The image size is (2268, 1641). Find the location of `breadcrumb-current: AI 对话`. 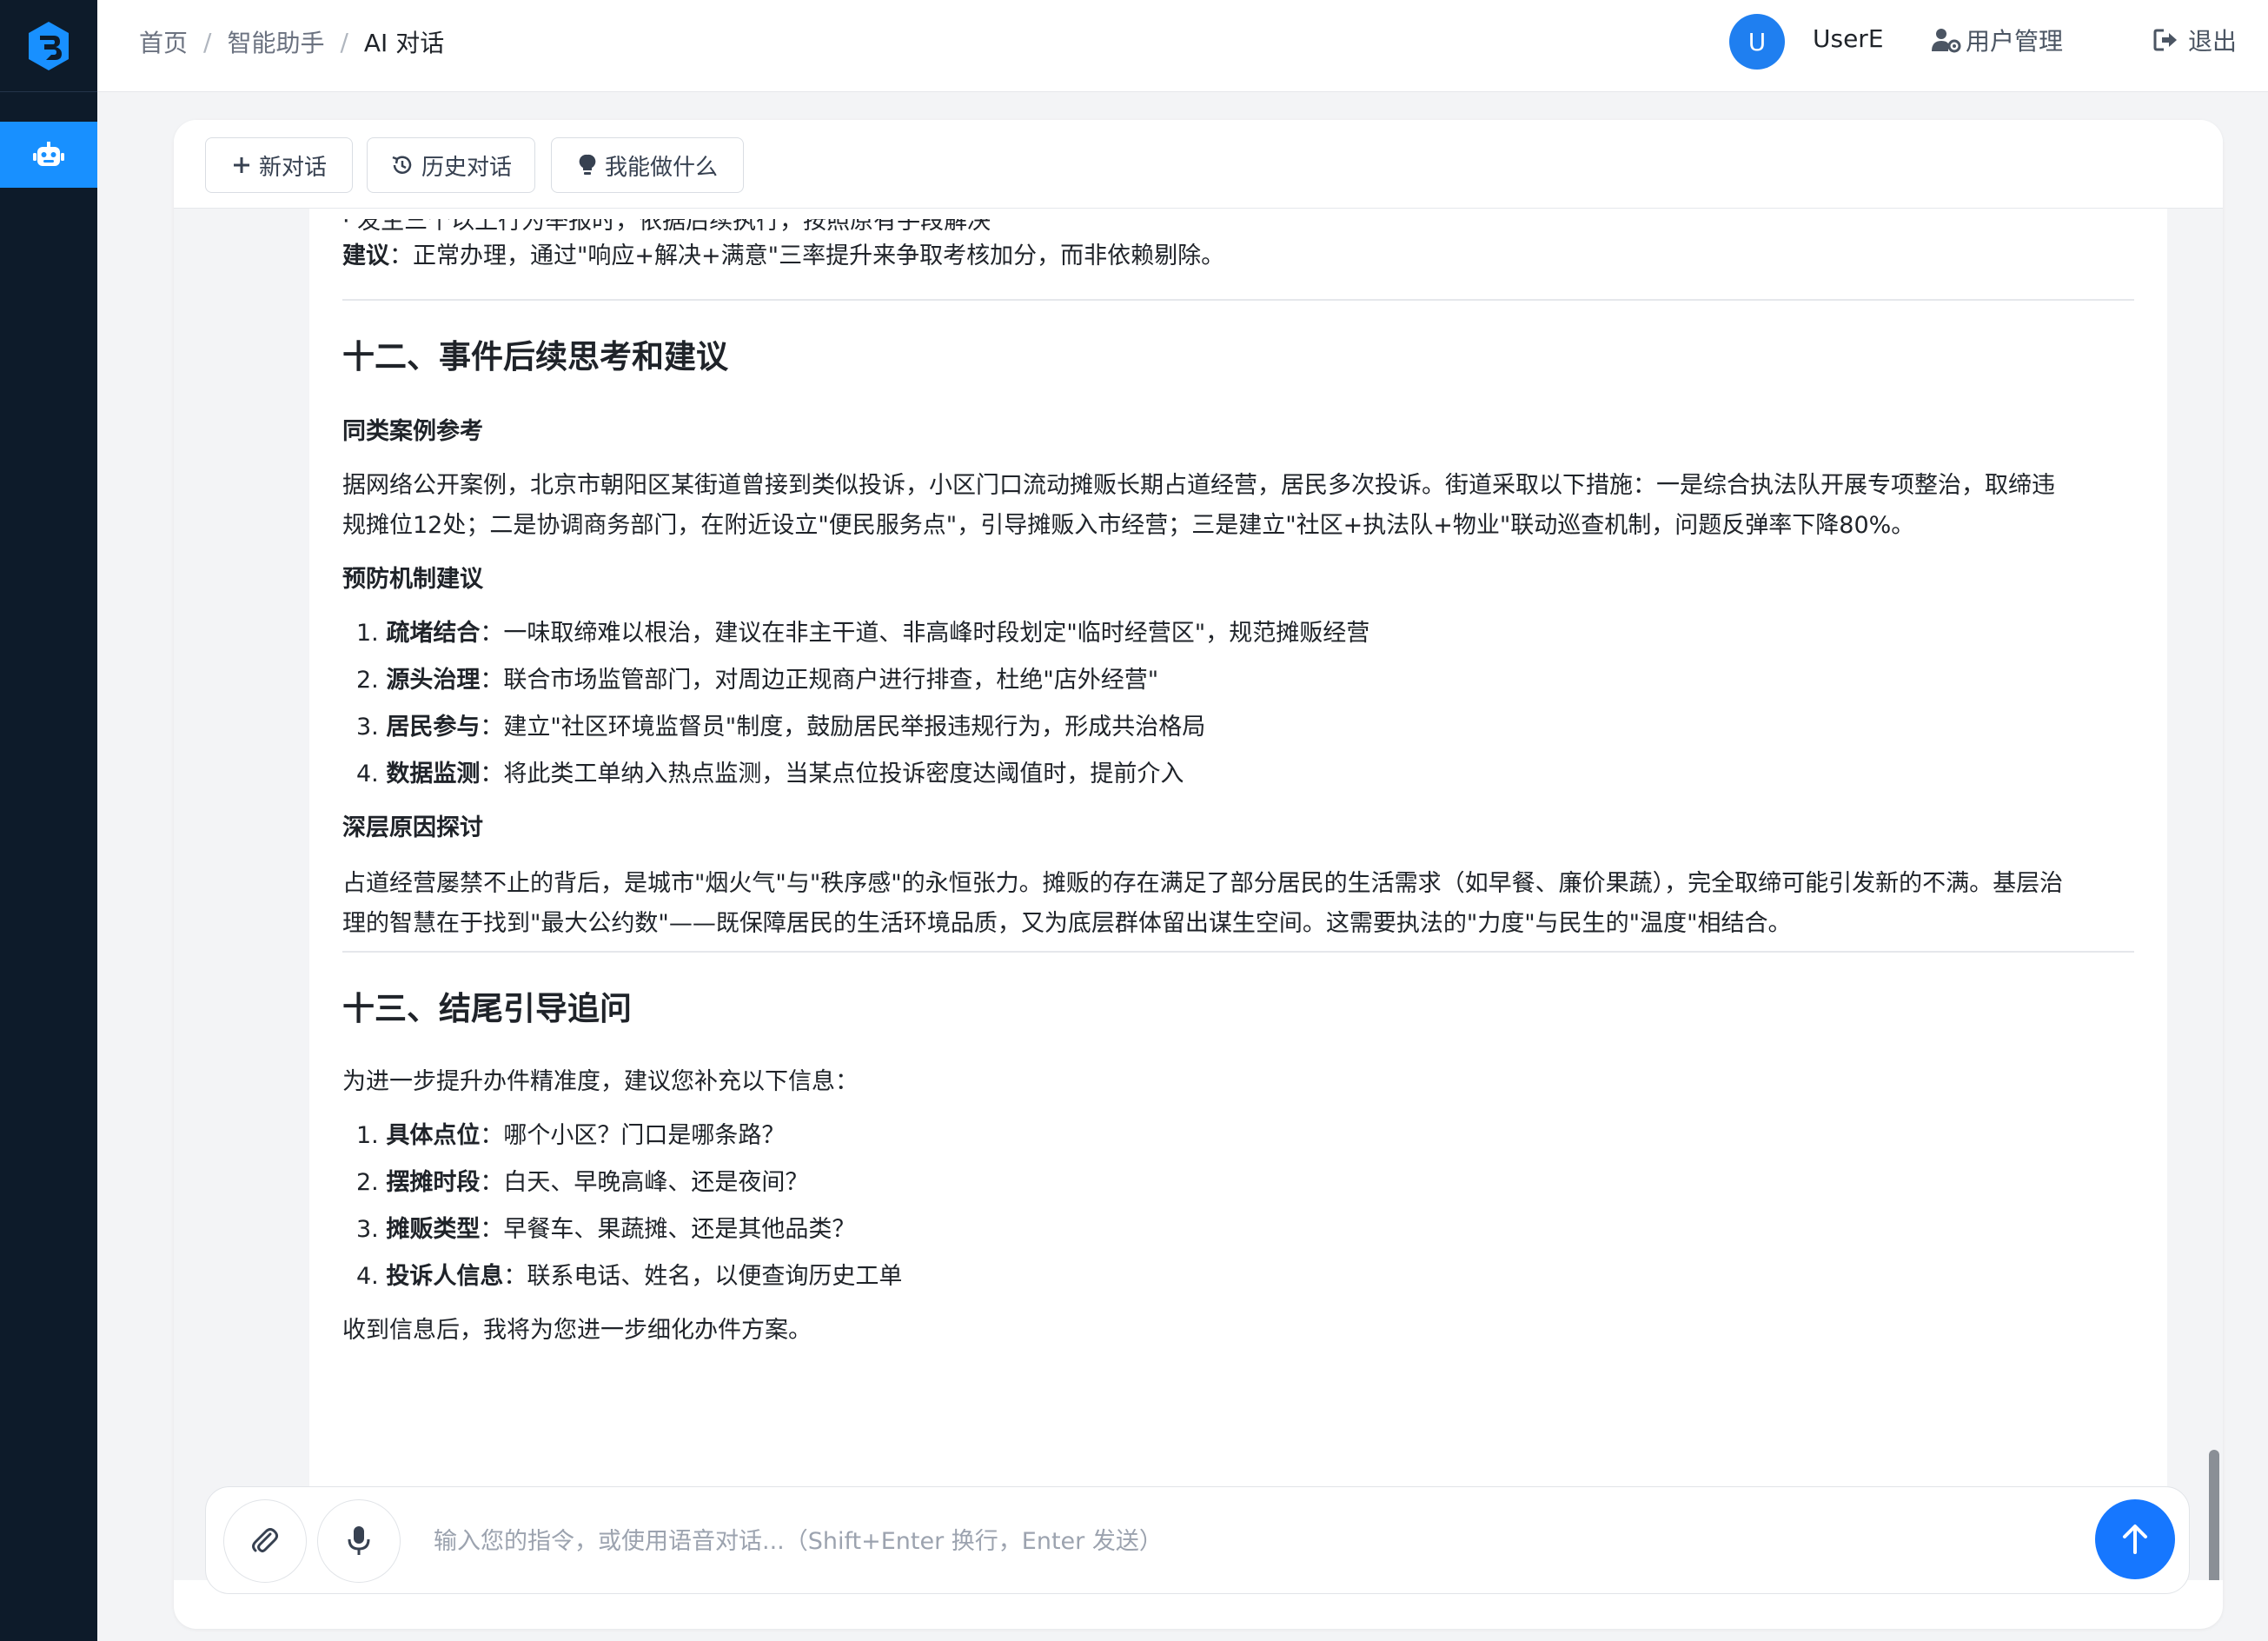

breadcrumb-current: AI 对话 is located at coordinates (404, 43).